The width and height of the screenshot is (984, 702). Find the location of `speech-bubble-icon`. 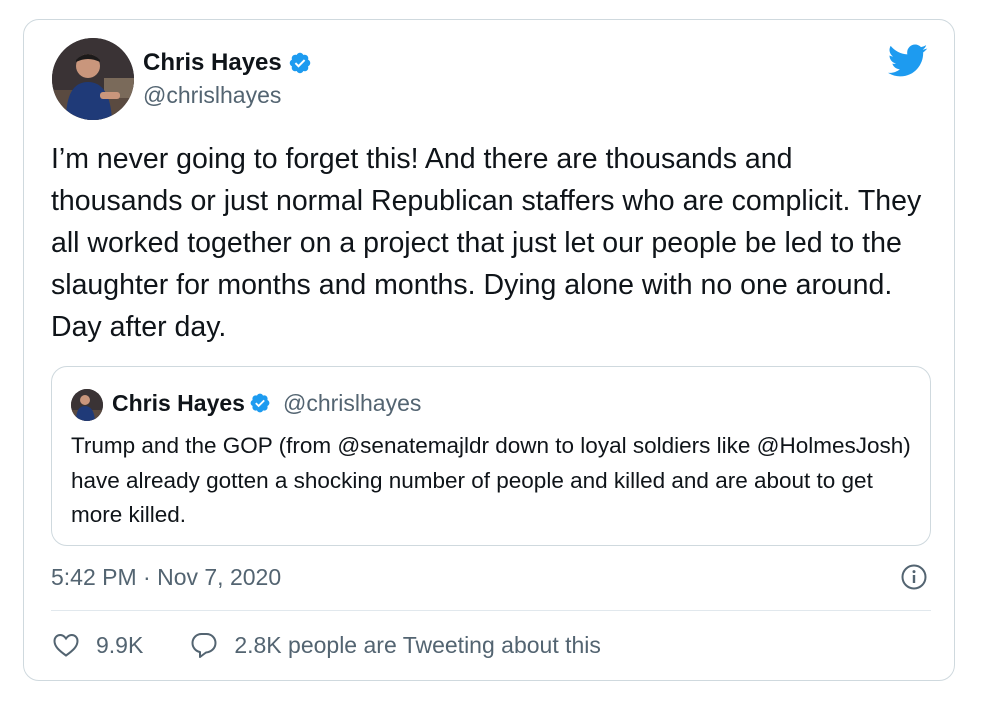

speech-bubble-icon is located at coordinates (204, 645).